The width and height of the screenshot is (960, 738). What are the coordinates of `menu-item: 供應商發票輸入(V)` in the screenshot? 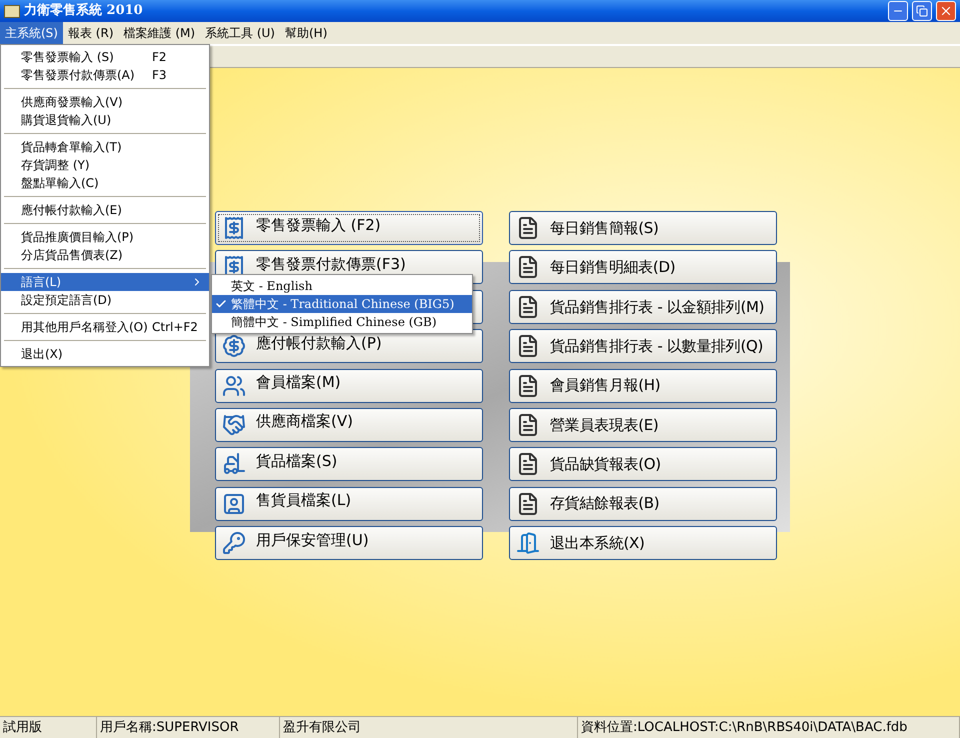 It's located at (105, 102).